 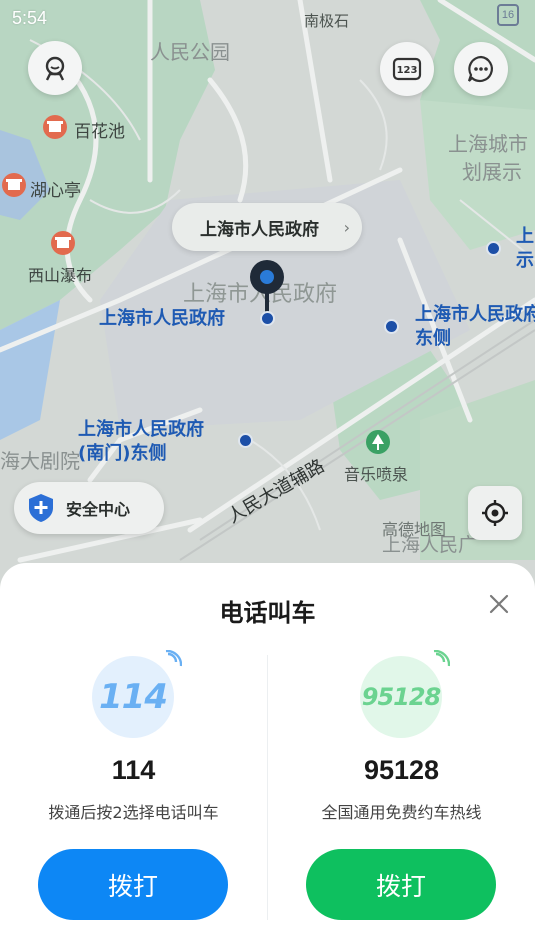 What do you see at coordinates (133, 770) in the screenshot?
I see `hotline-number: 114` at bounding box center [133, 770].